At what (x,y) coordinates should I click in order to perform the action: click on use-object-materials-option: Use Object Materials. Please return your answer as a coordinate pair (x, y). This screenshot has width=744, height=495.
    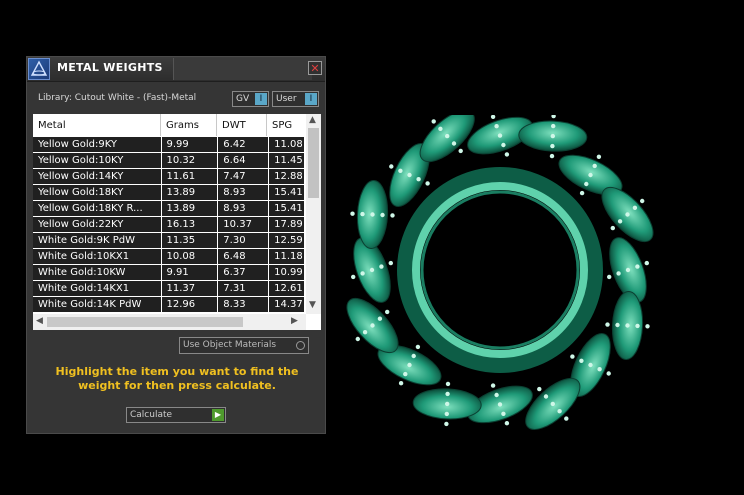
    Looking at the image, I should click on (244, 345).